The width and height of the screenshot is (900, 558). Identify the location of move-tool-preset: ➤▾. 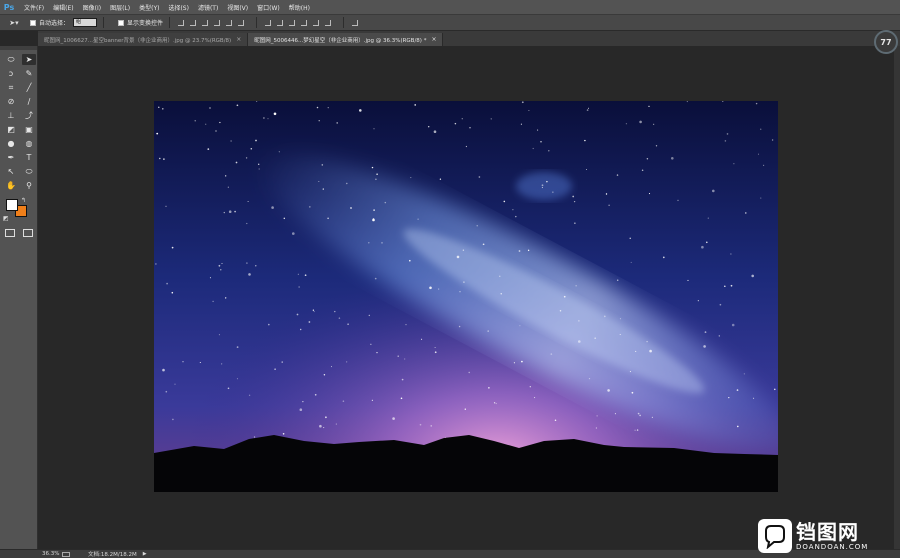
(14, 22).